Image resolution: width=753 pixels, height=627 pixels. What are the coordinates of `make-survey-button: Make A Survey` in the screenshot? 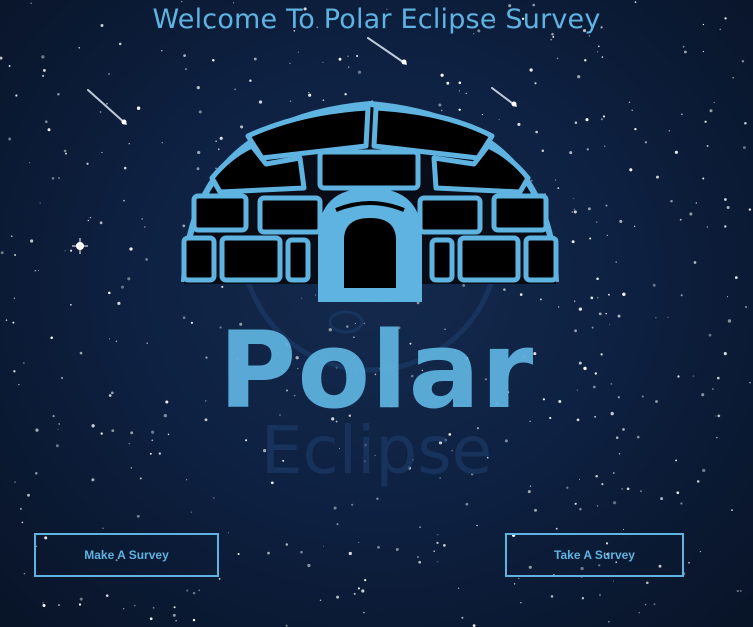 It's located at (126, 555).